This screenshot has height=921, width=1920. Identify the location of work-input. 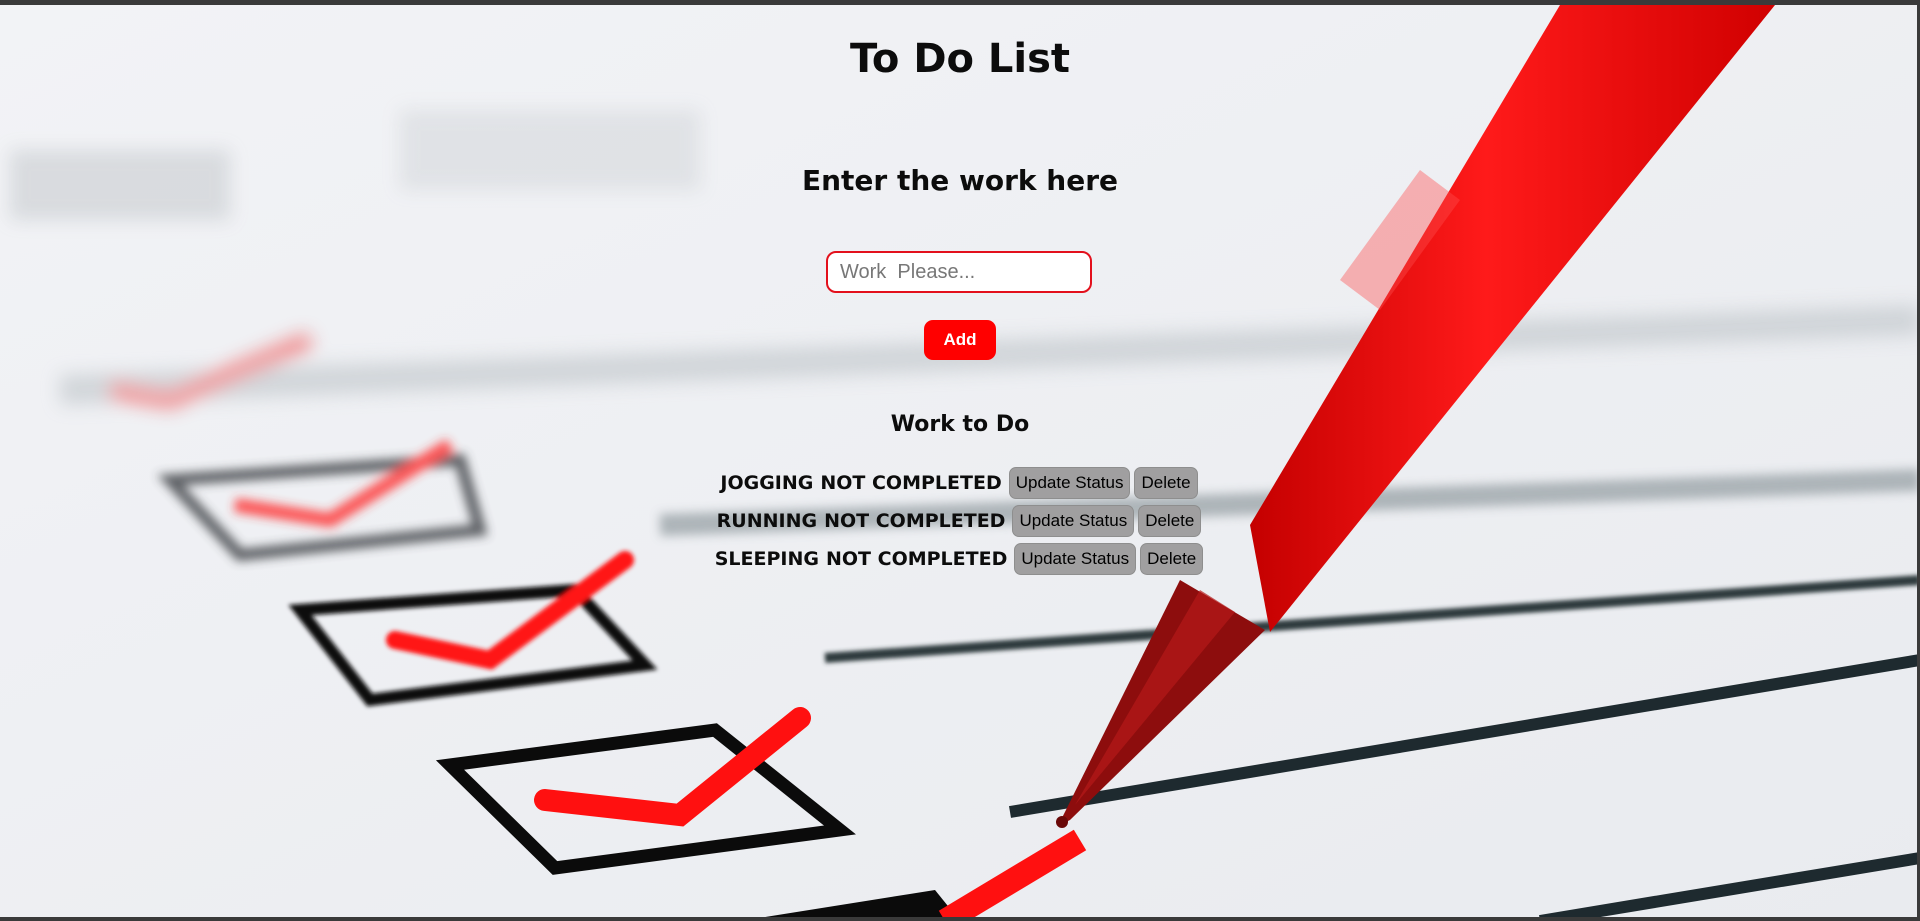
(959, 272).